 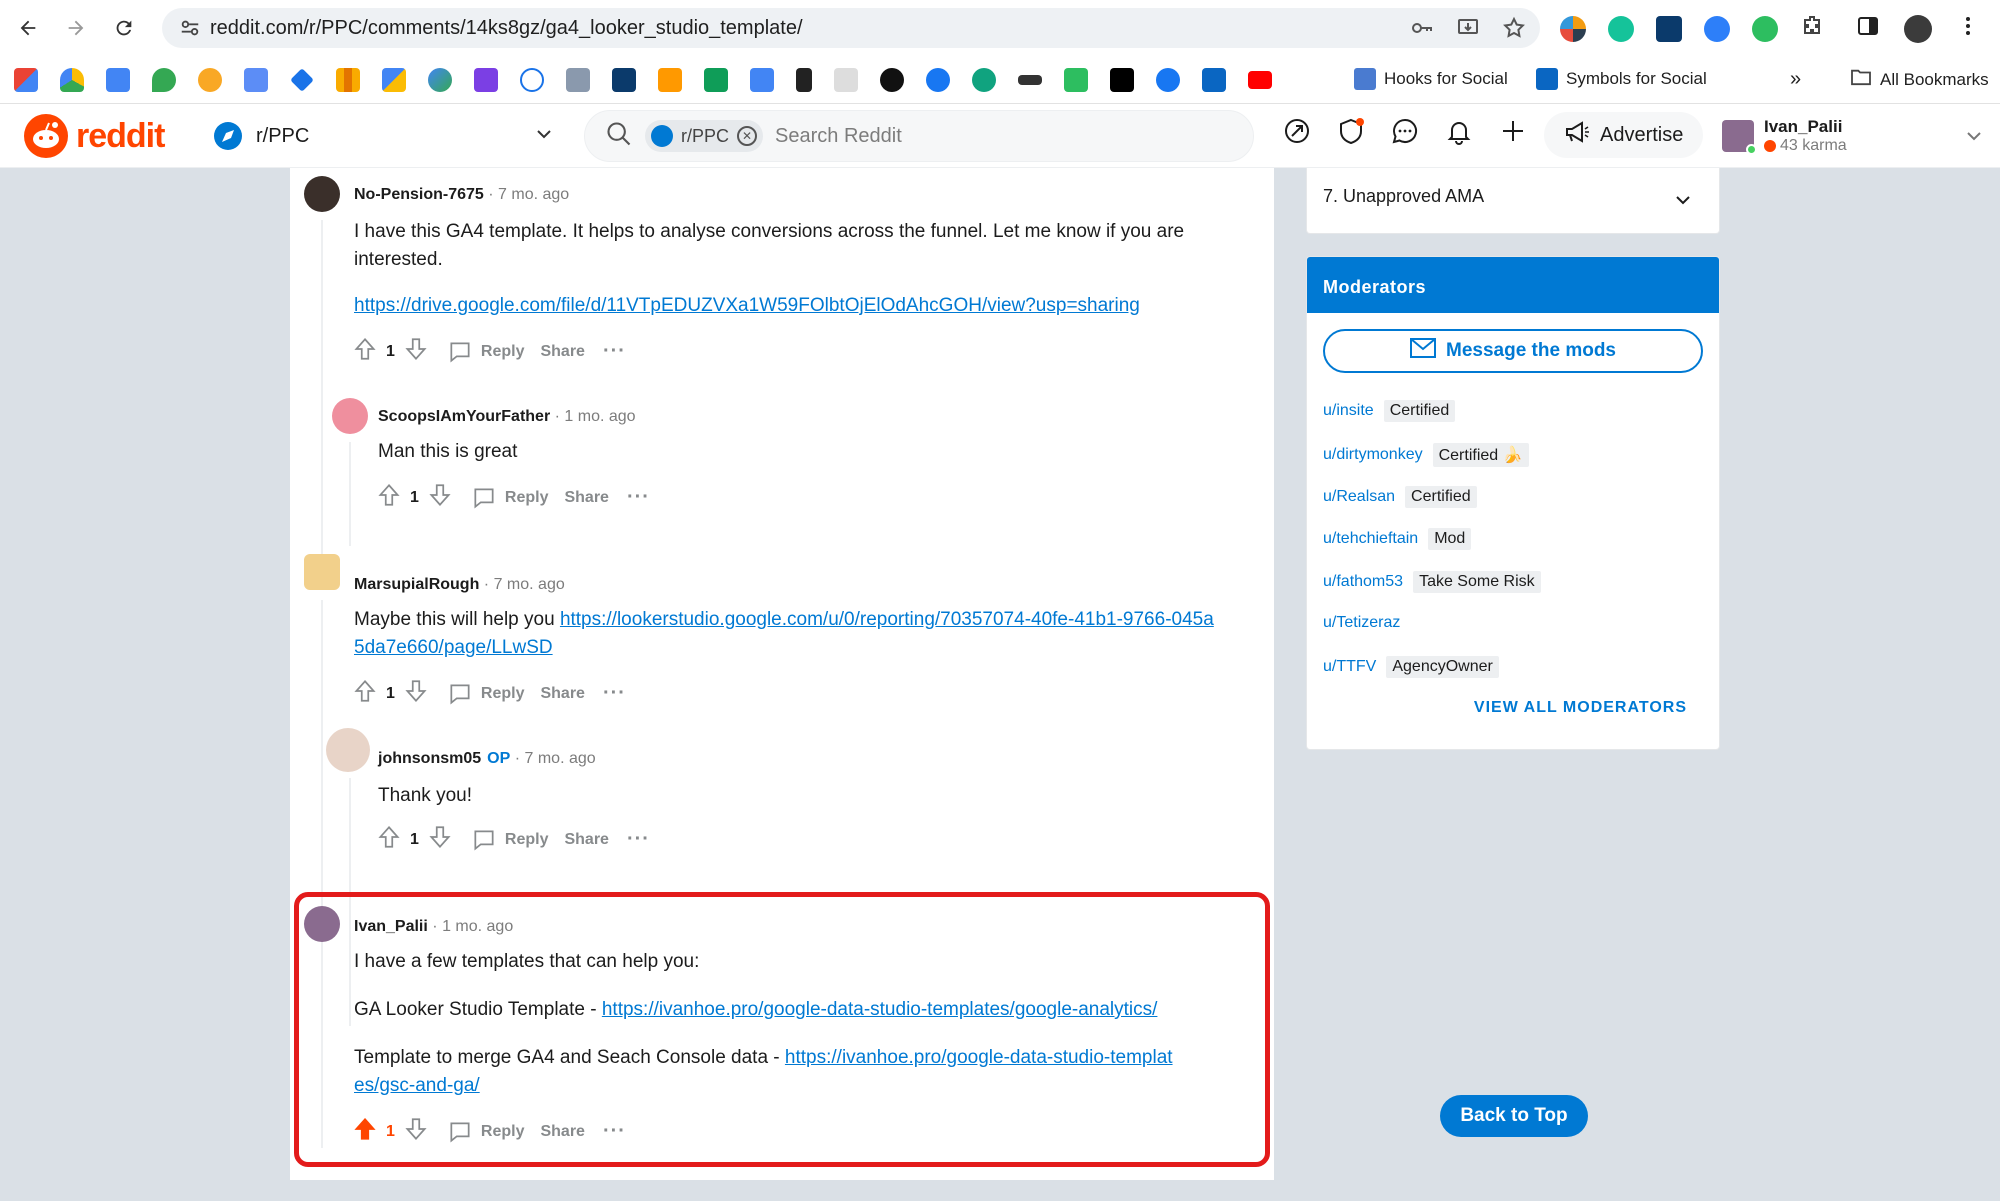 I want to click on diamond-icon, so click(x=302, y=80).